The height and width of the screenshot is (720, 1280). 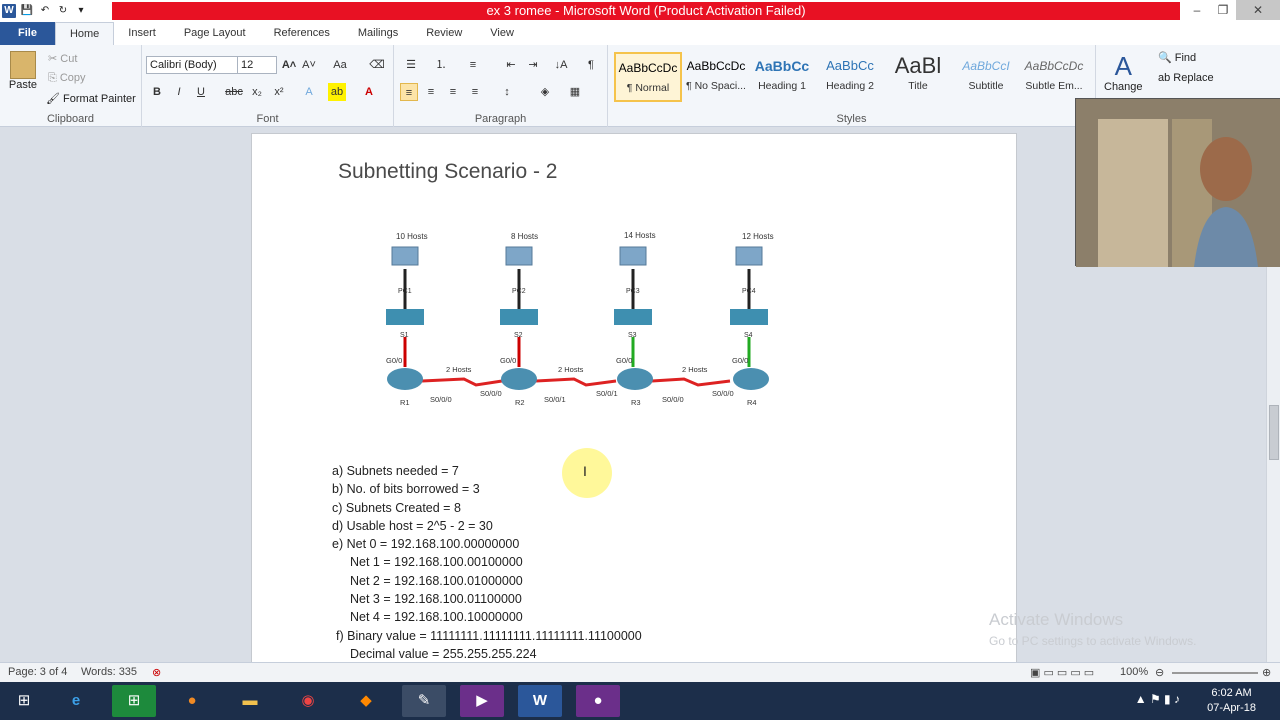 I want to click on bold-icon: B, so click(x=157, y=92).